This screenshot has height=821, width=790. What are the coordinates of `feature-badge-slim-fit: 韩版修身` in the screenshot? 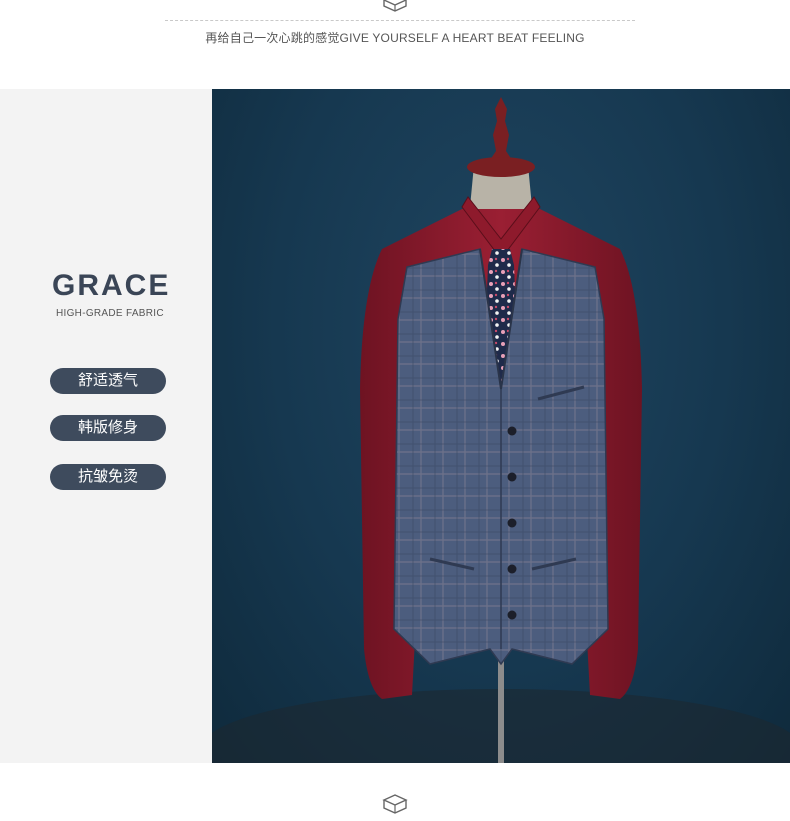 It's located at (108, 428).